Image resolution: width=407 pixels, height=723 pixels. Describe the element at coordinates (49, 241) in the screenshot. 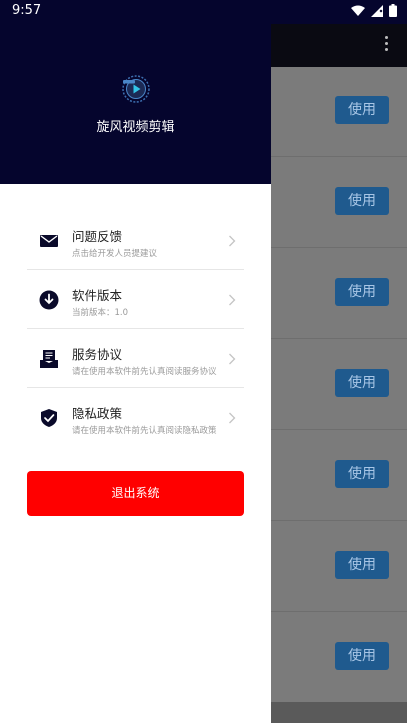

I see `mail-icon` at that location.